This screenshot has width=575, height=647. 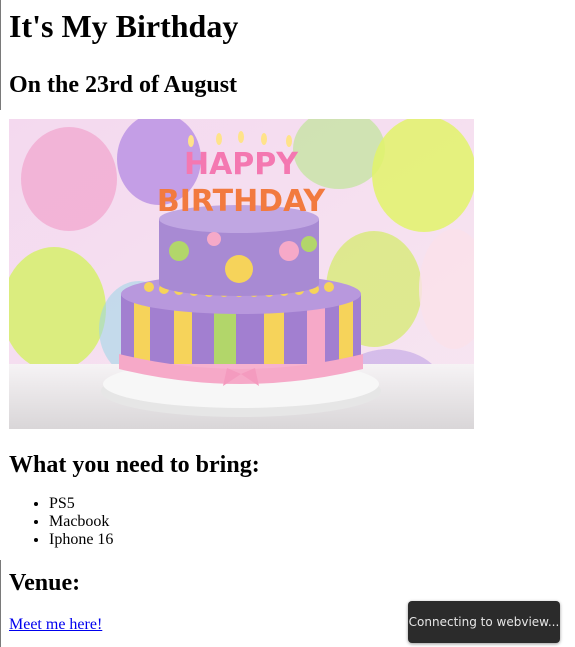 I want to click on venue-link: Meet me here!, so click(x=55, y=625).